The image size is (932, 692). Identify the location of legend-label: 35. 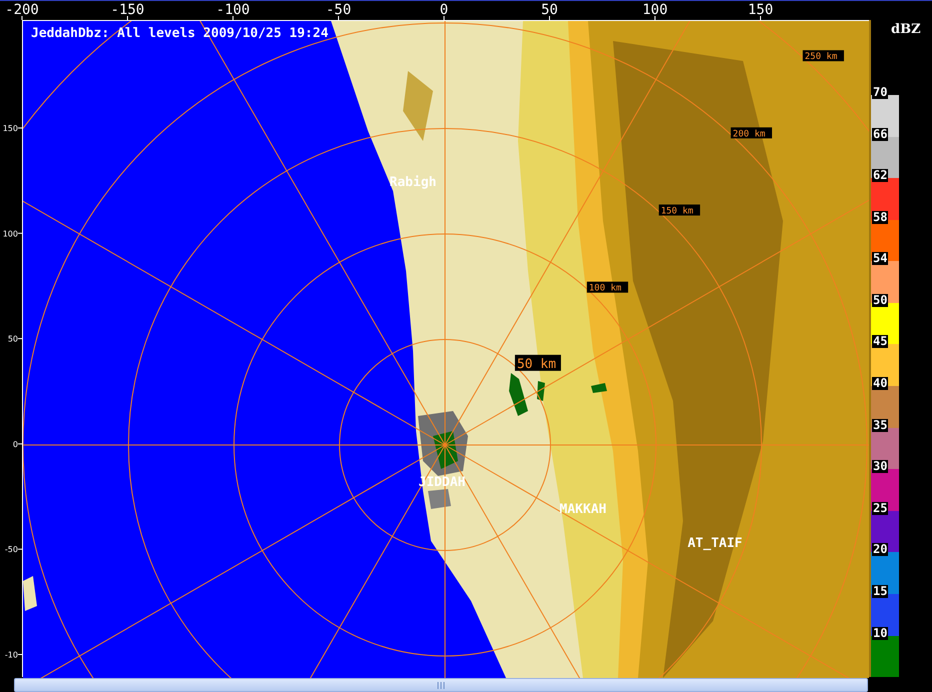
(880, 425).